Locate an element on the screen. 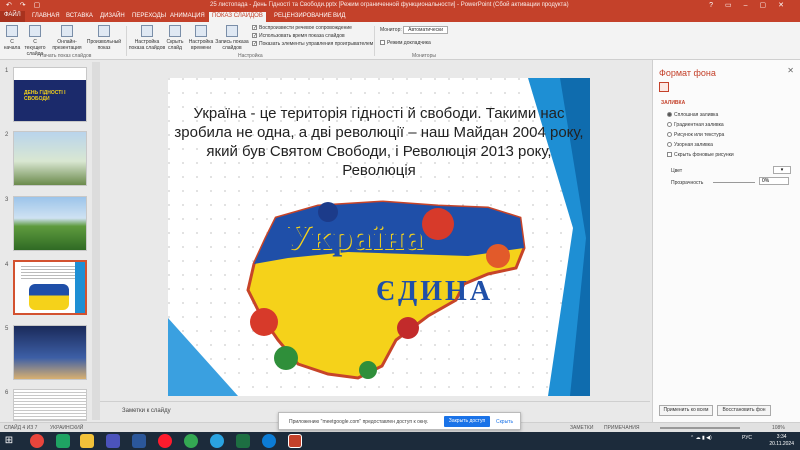  tab-insert: ВСТАВКА is located at coordinates (79, 16).